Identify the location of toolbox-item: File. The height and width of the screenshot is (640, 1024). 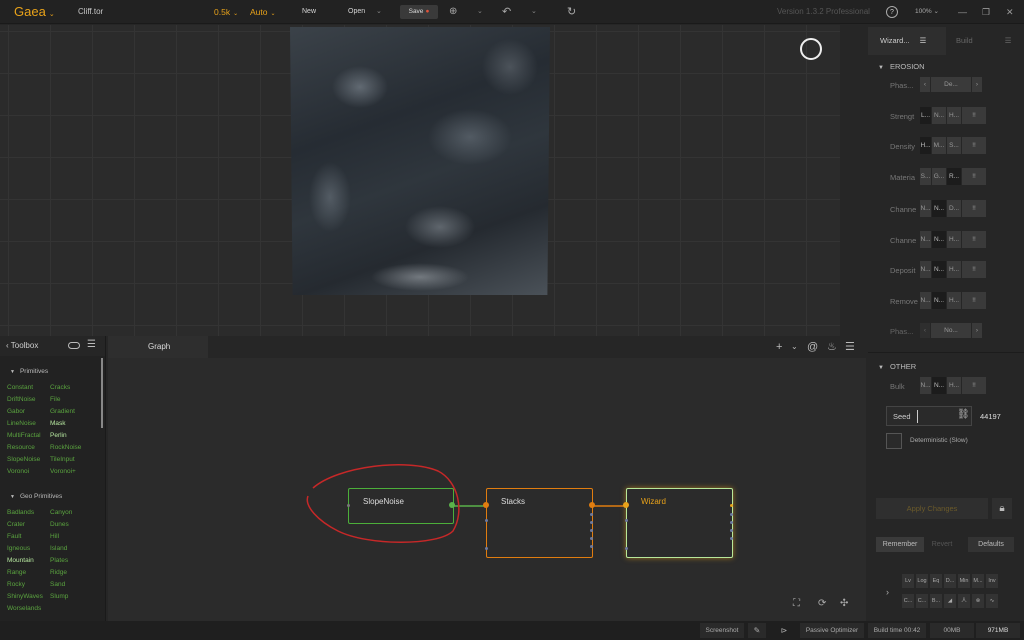
(55, 399).